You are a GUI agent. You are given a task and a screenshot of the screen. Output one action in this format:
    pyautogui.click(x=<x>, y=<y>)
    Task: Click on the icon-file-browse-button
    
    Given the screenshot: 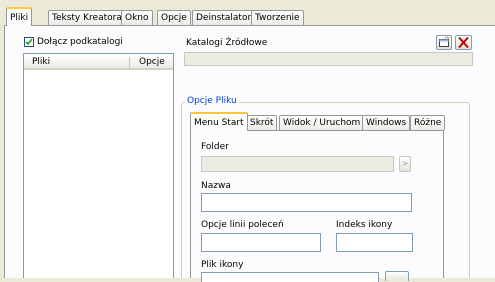 What is the action you would take?
    pyautogui.click(x=397, y=276)
    